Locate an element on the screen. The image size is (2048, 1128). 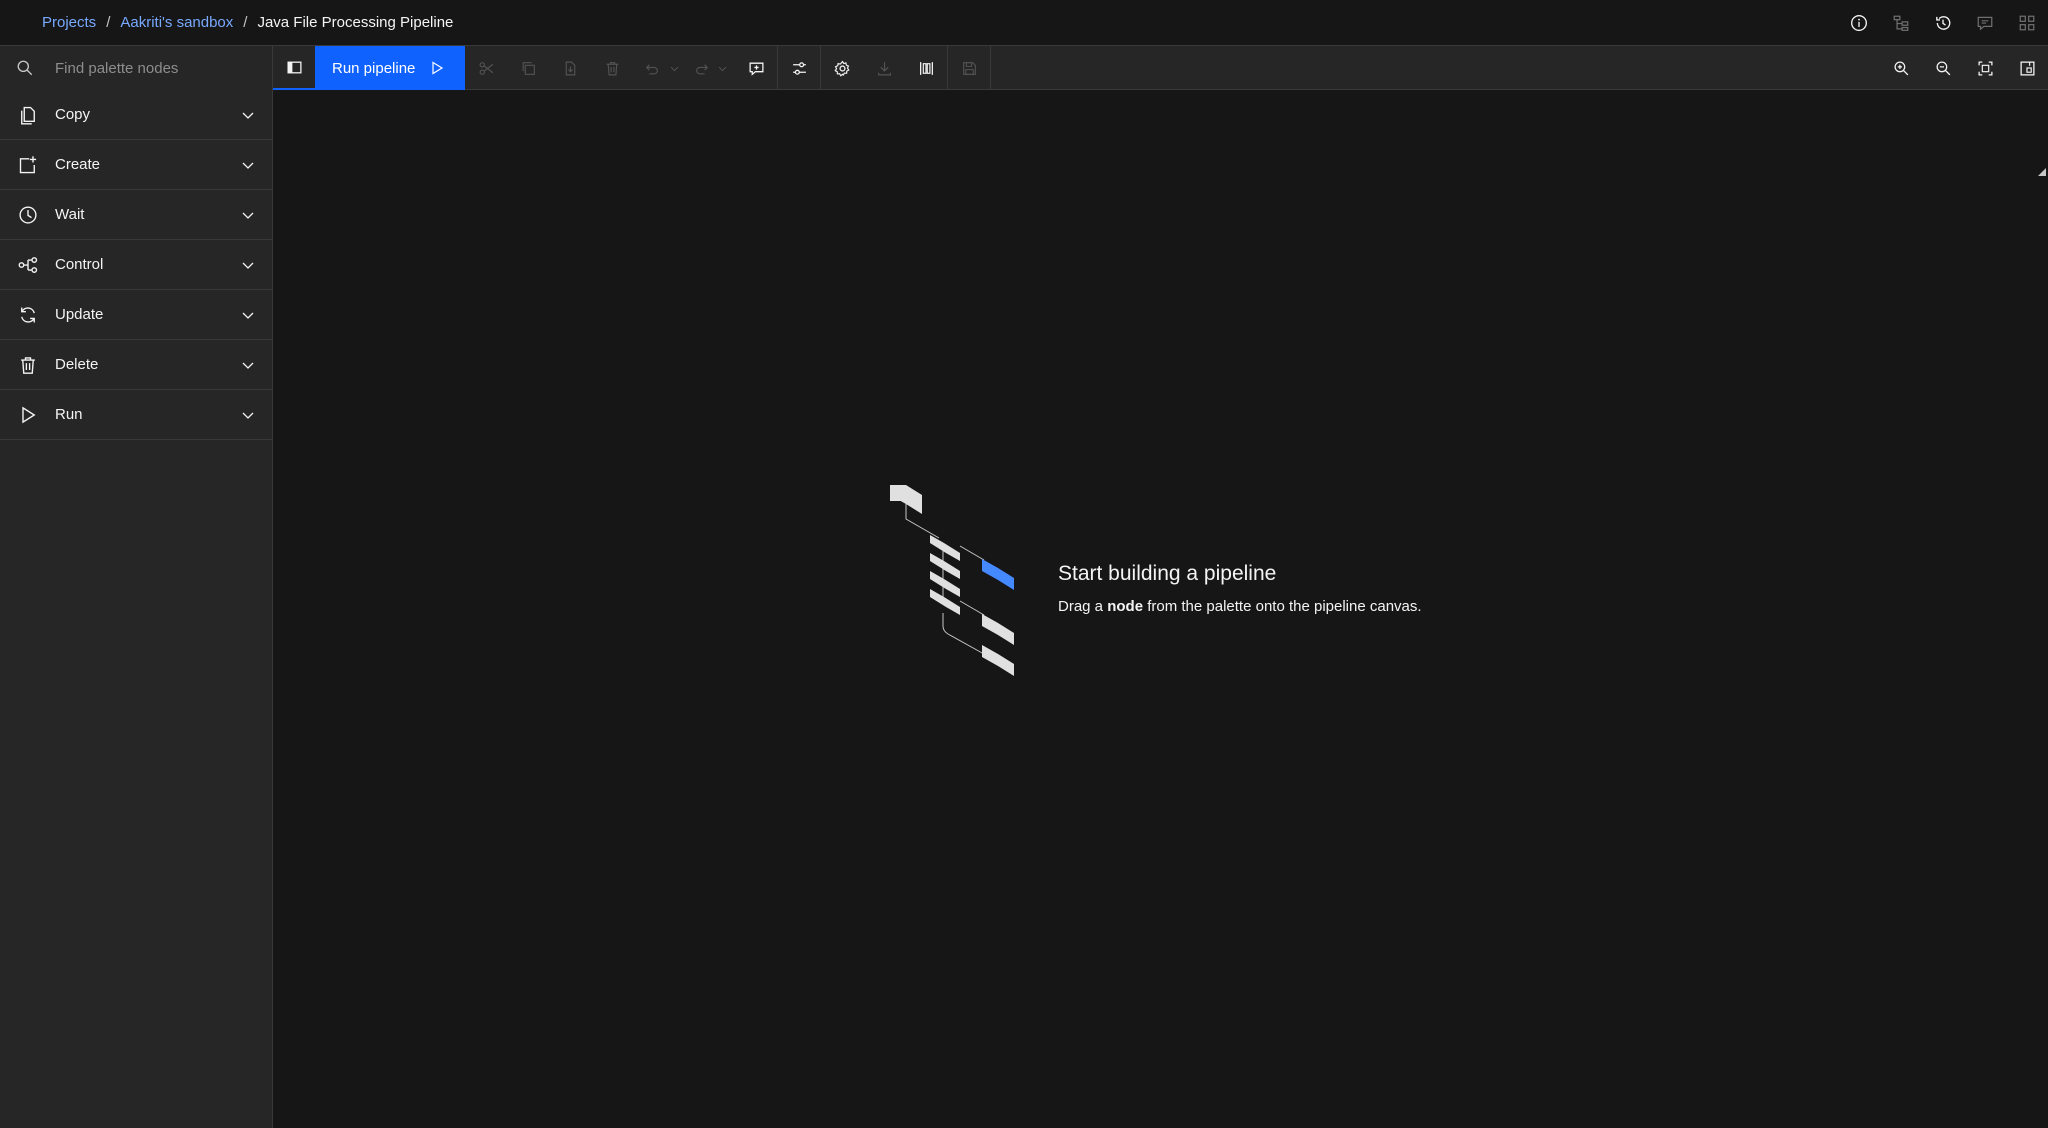
fit-to-screen-button is located at coordinates (1985, 68).